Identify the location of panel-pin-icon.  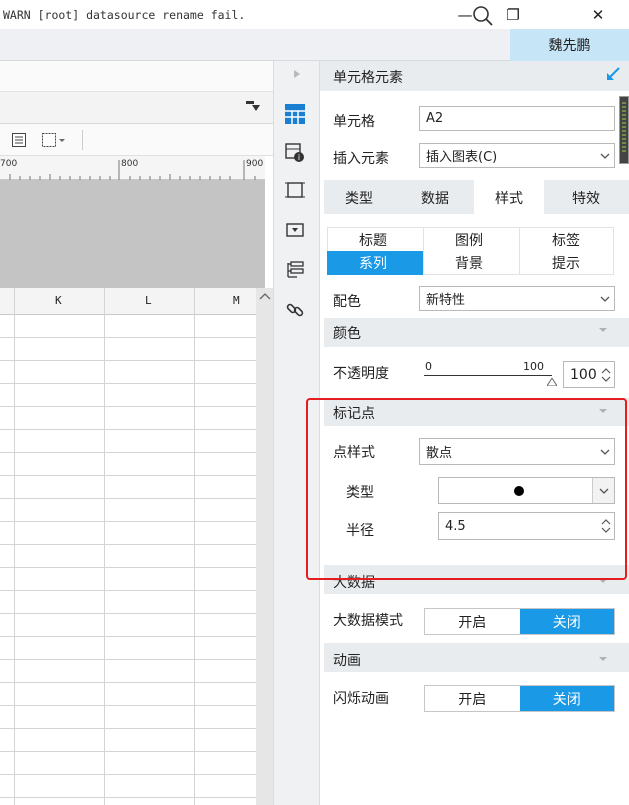
(253, 107).